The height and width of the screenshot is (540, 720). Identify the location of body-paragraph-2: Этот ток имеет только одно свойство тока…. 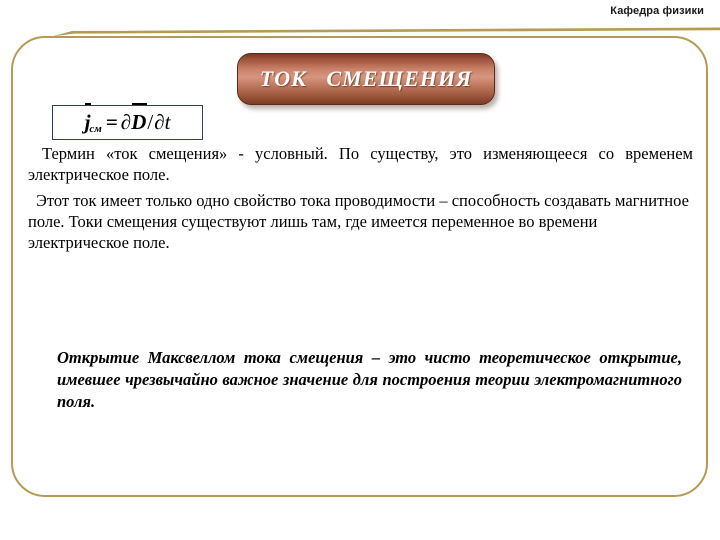
(358, 221).